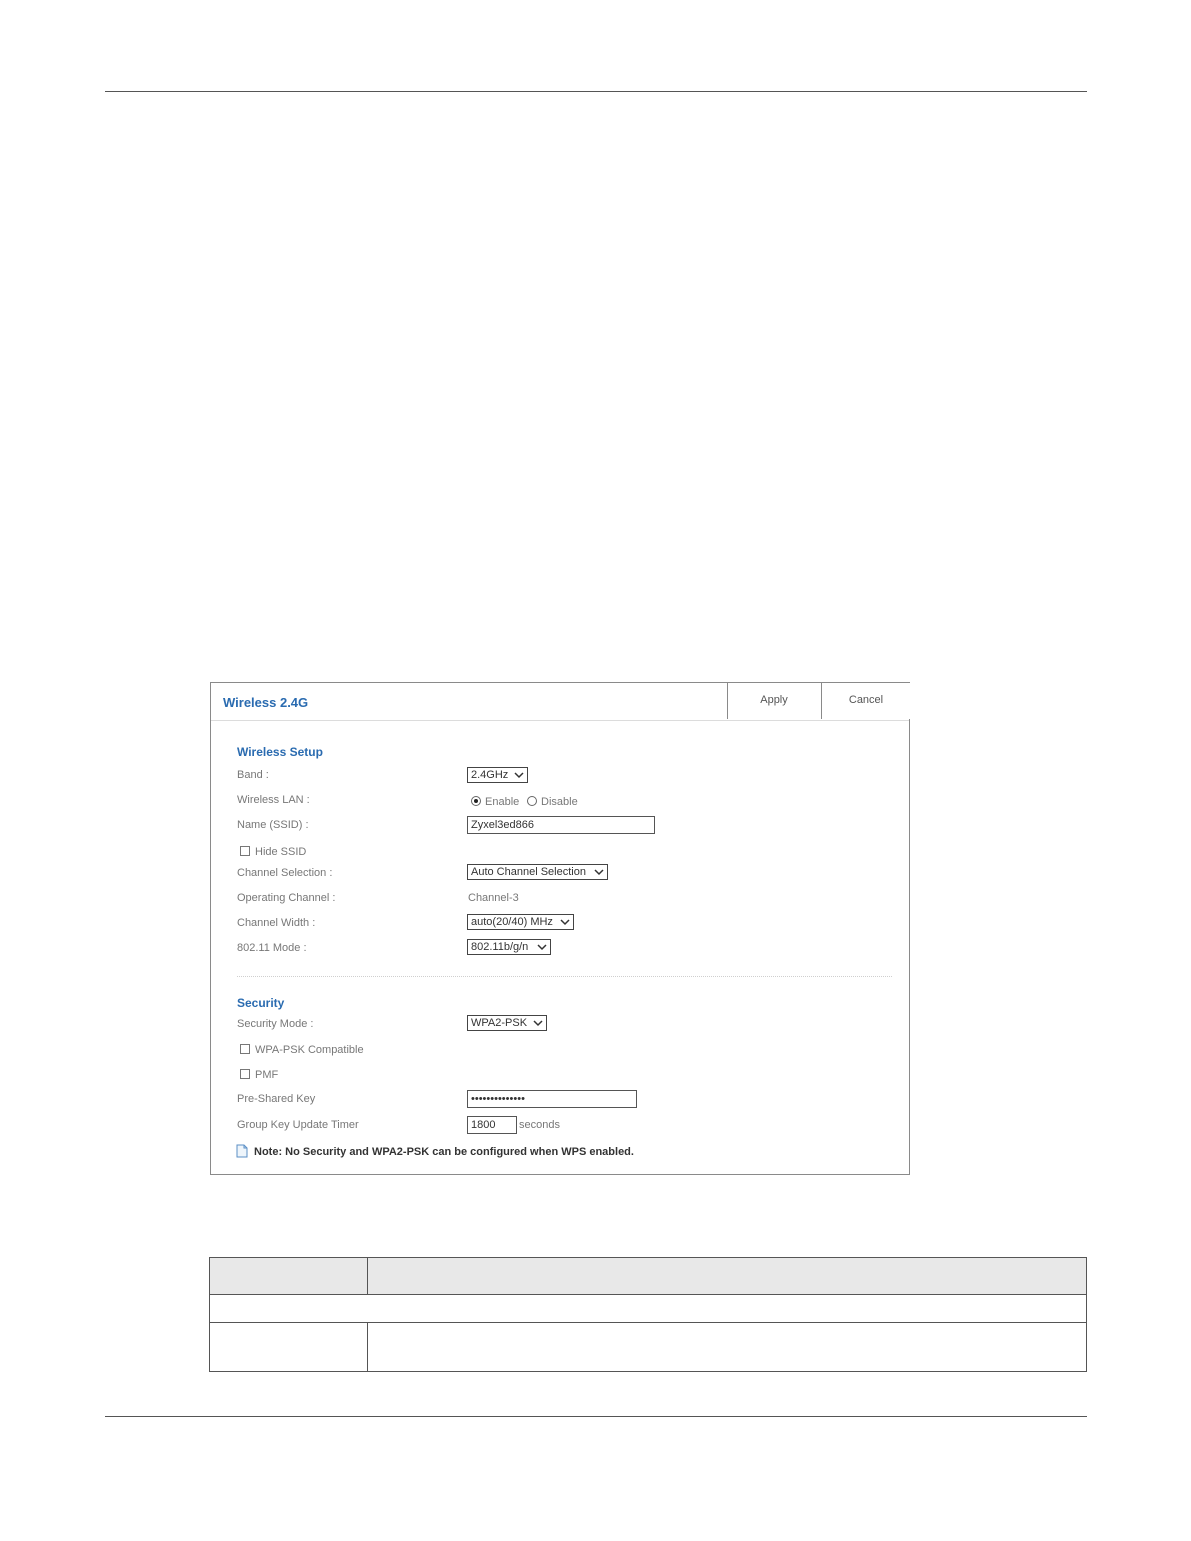 Image resolution: width=1191 pixels, height=1541 pixels. What do you see at coordinates (532, 801) in the screenshot?
I see `wlan-disable-radio` at bounding box center [532, 801].